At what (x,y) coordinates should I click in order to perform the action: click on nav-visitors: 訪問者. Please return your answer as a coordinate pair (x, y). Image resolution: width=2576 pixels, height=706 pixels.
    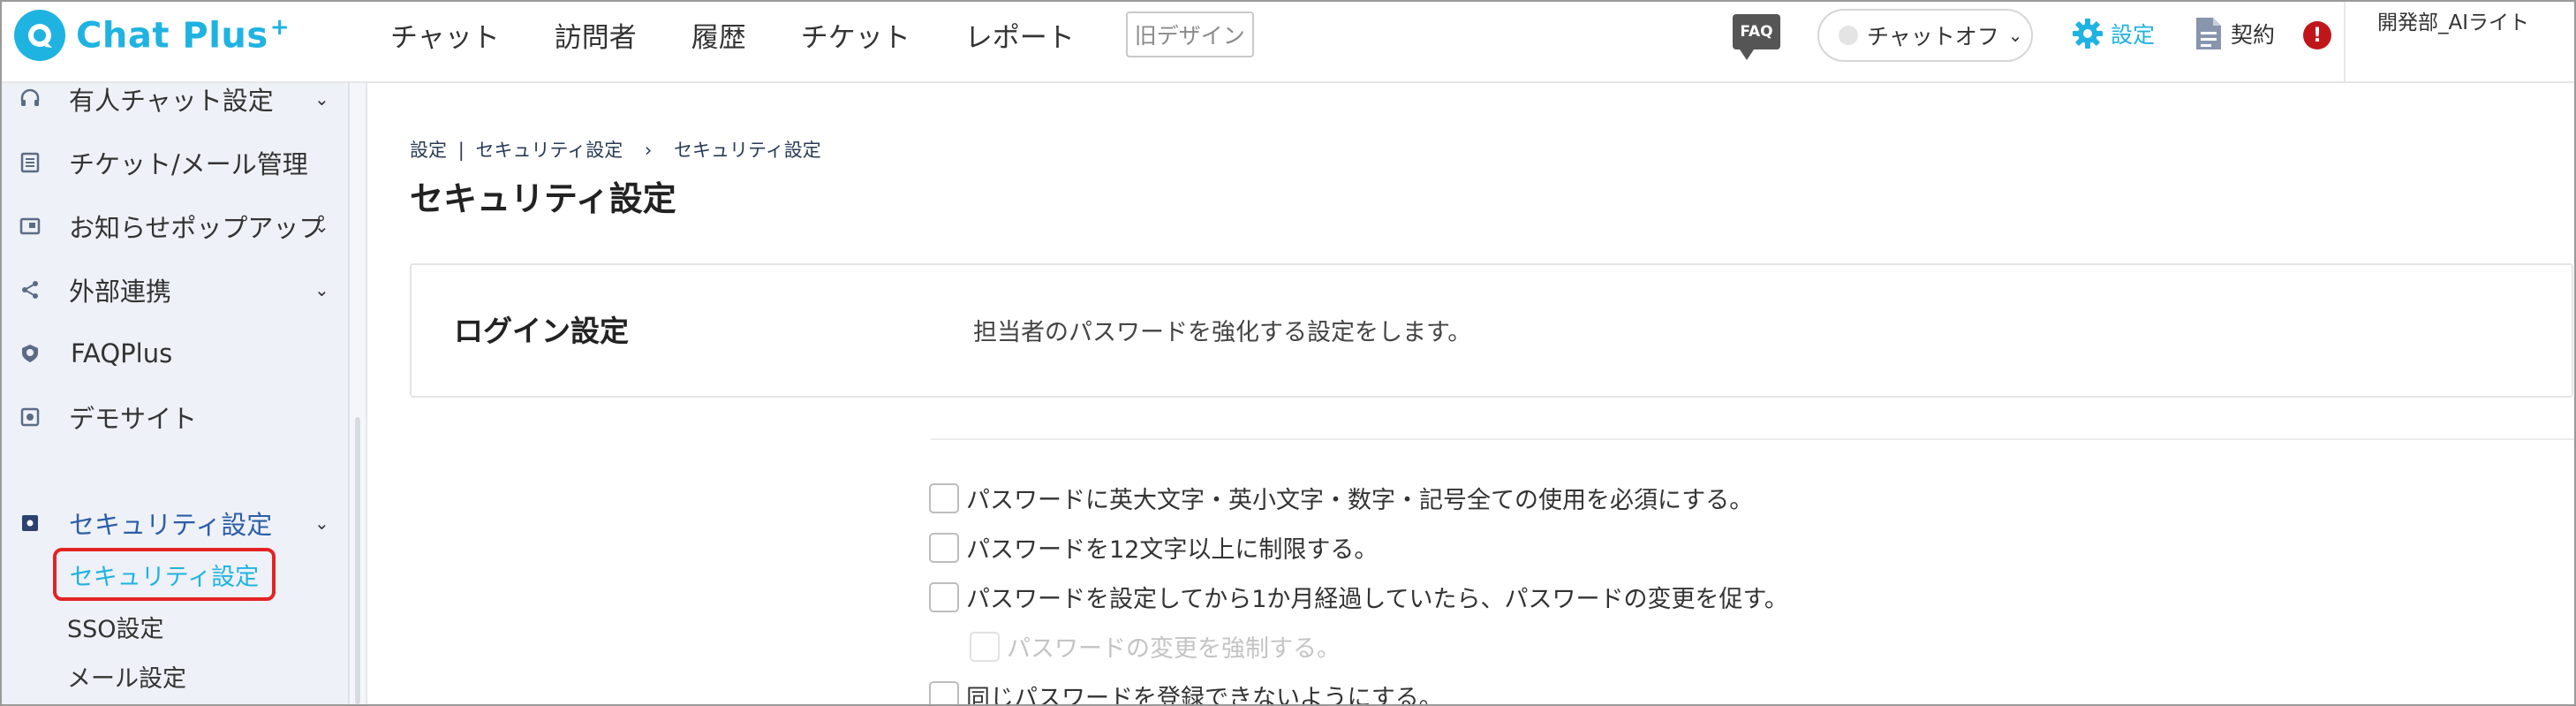
    Looking at the image, I should click on (596, 35).